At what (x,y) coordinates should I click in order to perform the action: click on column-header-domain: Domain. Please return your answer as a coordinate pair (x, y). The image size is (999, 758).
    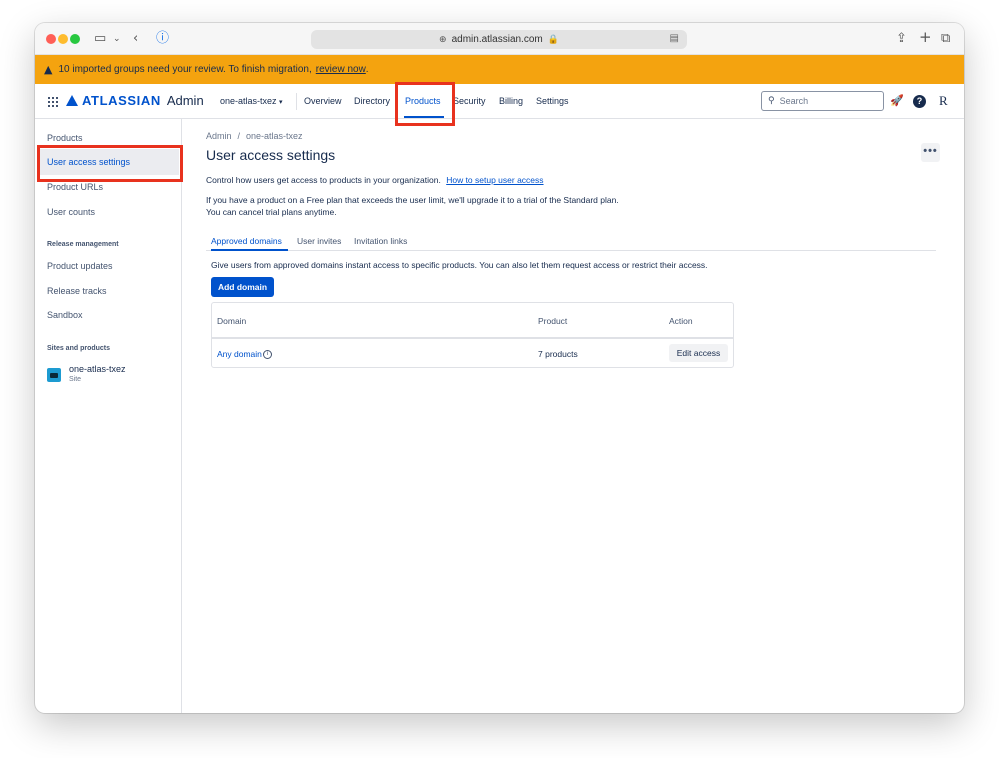
    Looking at the image, I should click on (232, 321).